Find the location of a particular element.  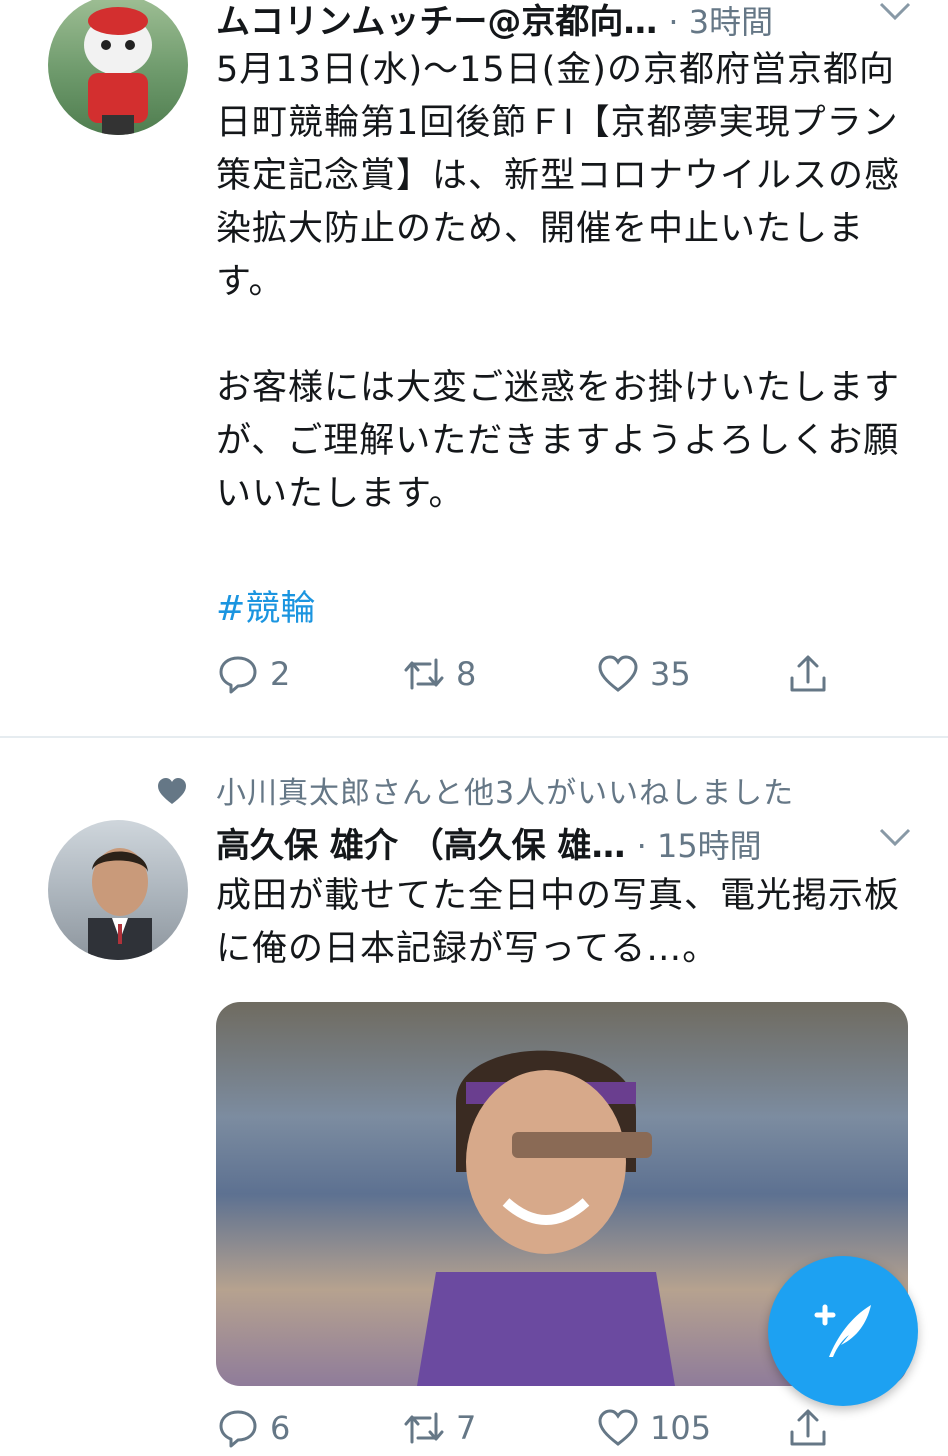

retweet-button: 8 is located at coordinates (439, 674).